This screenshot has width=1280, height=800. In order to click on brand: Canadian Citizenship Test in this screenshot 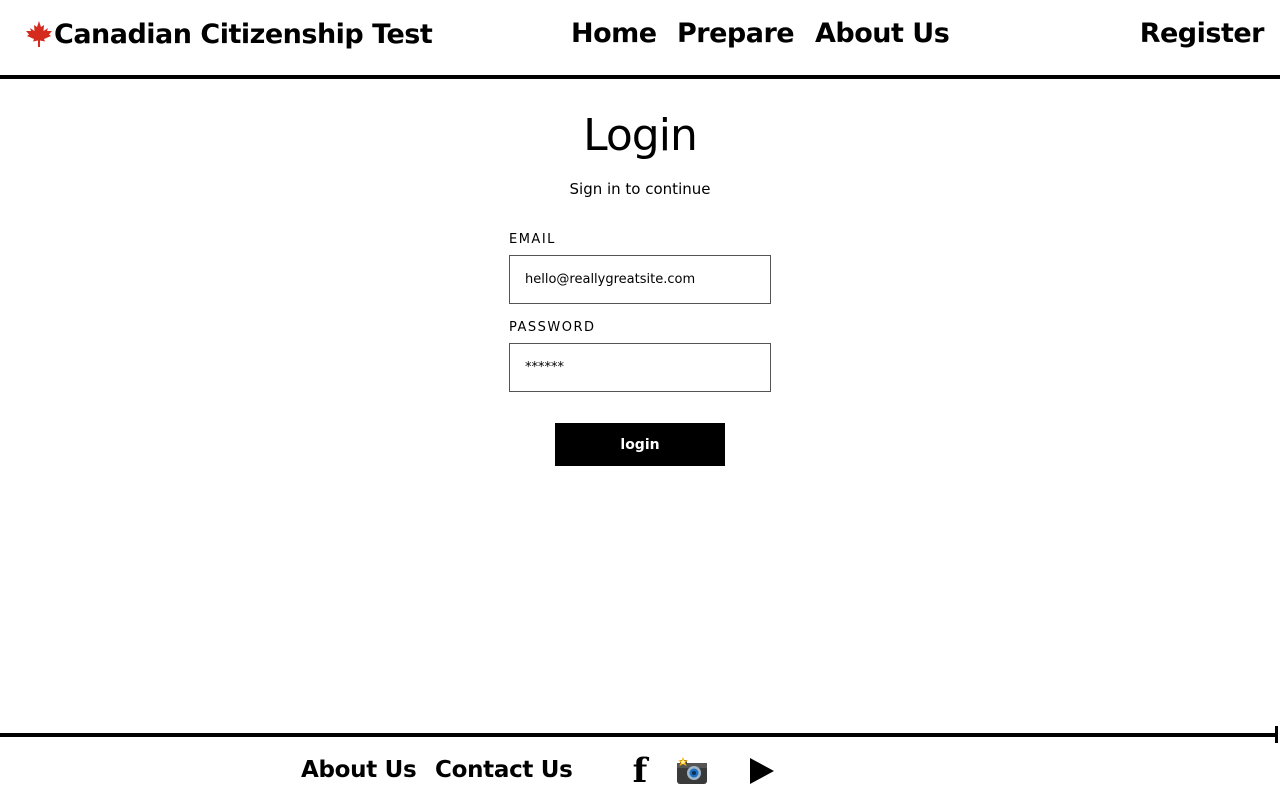, I will do `click(228, 34)`.